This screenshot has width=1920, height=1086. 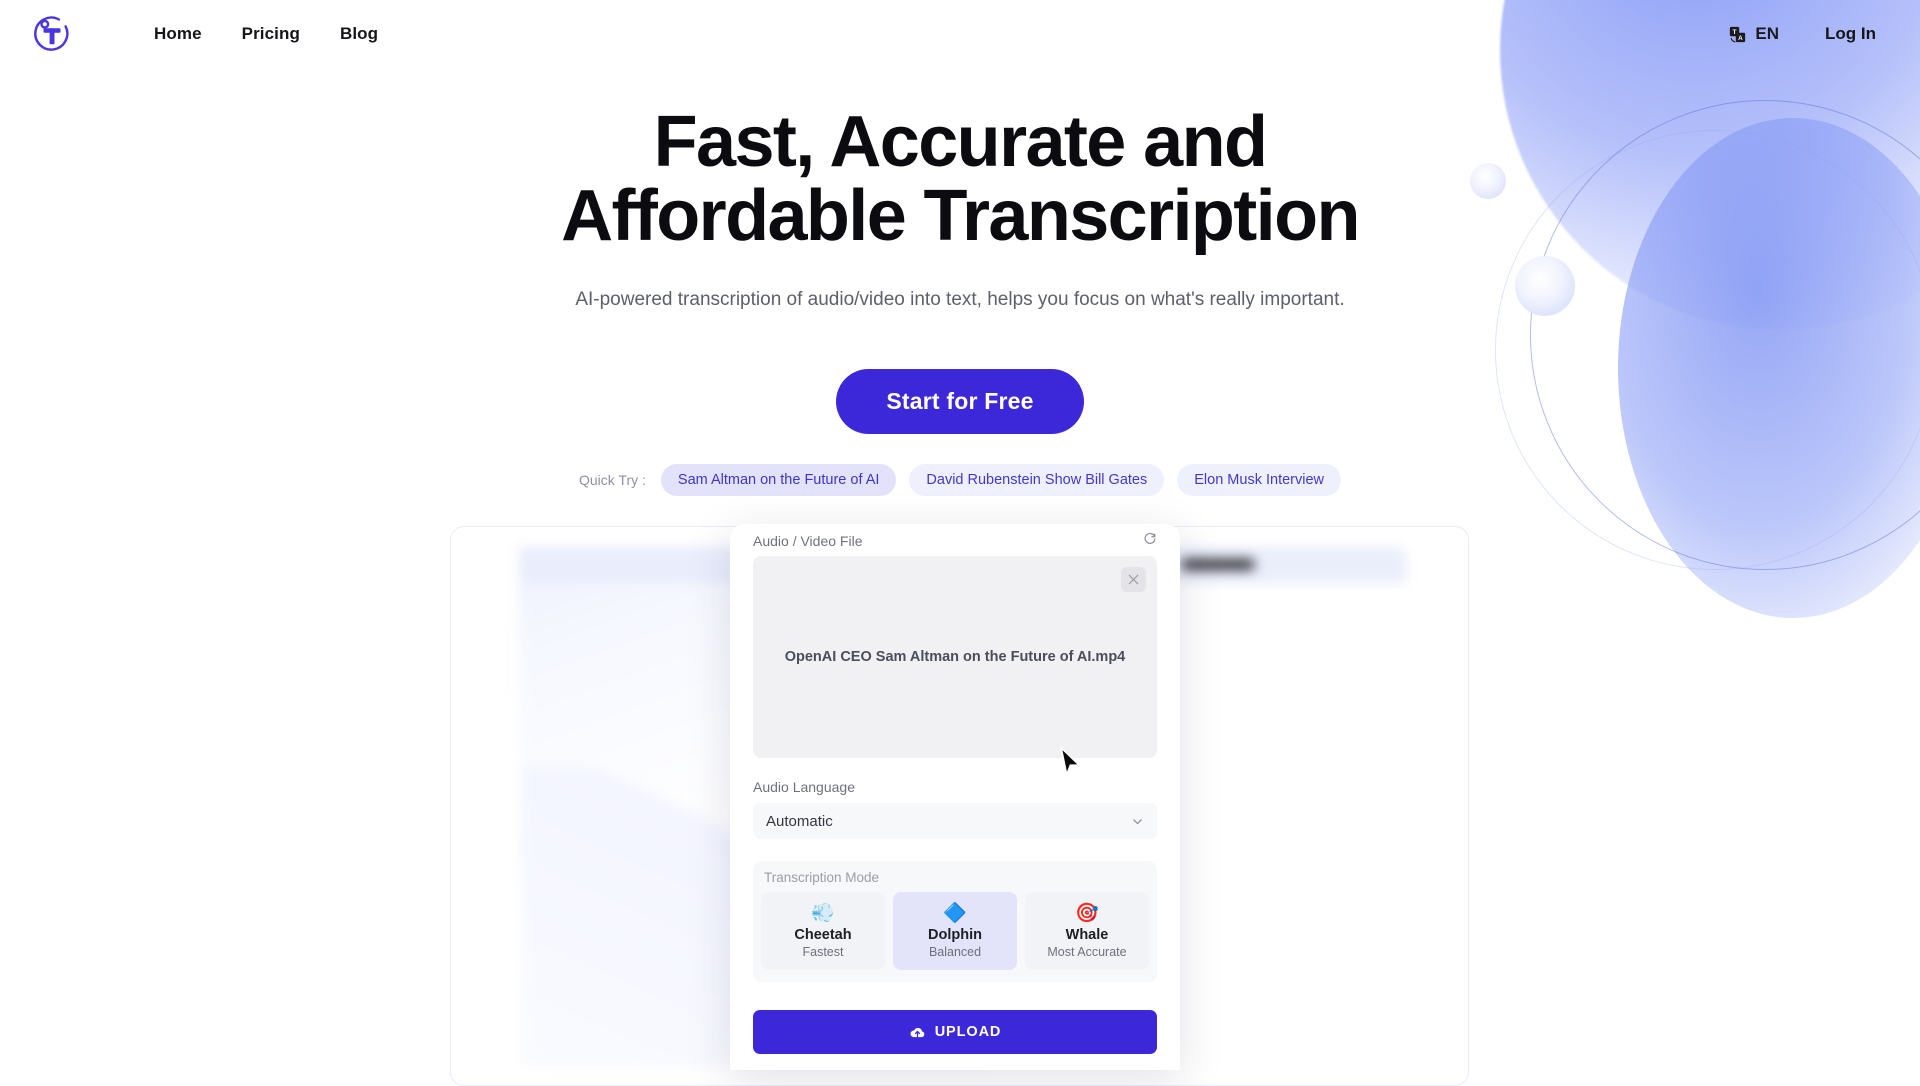 I want to click on refresh-icon, so click(x=1150, y=541).